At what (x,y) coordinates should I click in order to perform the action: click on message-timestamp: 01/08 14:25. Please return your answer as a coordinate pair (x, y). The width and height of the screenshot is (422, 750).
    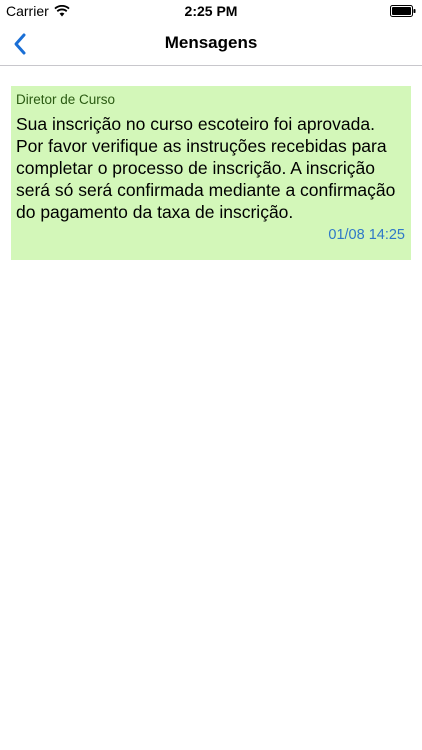
    Looking at the image, I should click on (366, 235).